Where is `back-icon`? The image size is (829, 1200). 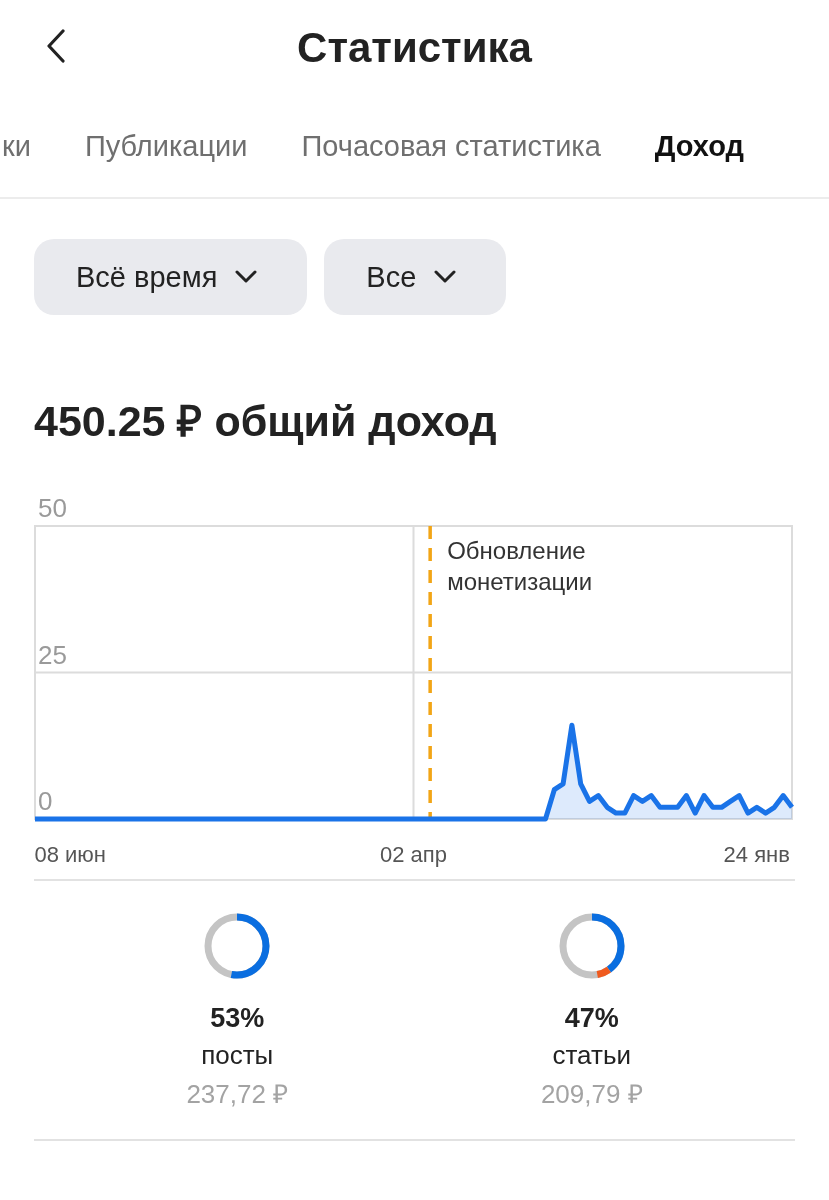
back-icon is located at coordinates (56, 46).